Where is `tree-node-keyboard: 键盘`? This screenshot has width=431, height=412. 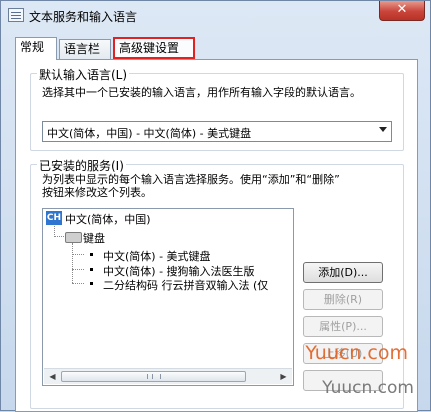 tree-node-keyboard: 键盘 is located at coordinates (93, 236).